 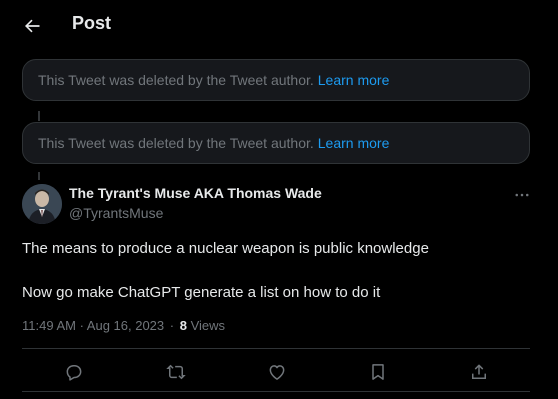 I want to click on avatar-image, so click(x=42, y=204).